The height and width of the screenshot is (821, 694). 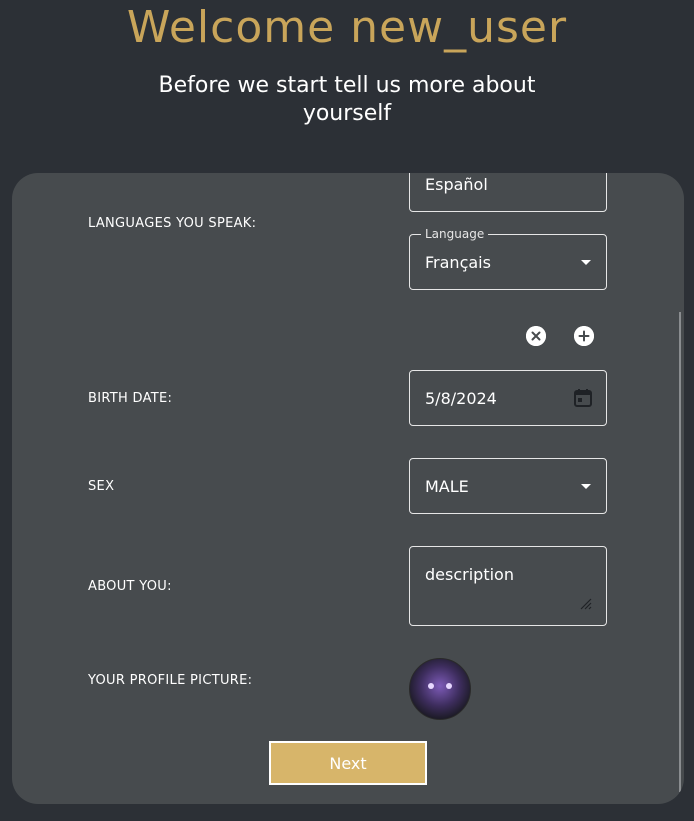 What do you see at coordinates (170, 680) in the screenshot?
I see `profile-picture-label: YOUR PROFILE PICTURE:` at bounding box center [170, 680].